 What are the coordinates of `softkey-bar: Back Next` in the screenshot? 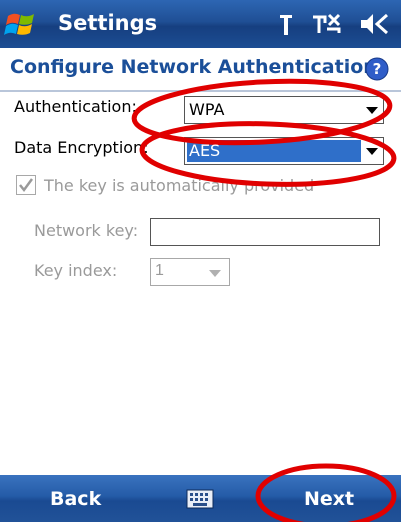 It's located at (200, 498).